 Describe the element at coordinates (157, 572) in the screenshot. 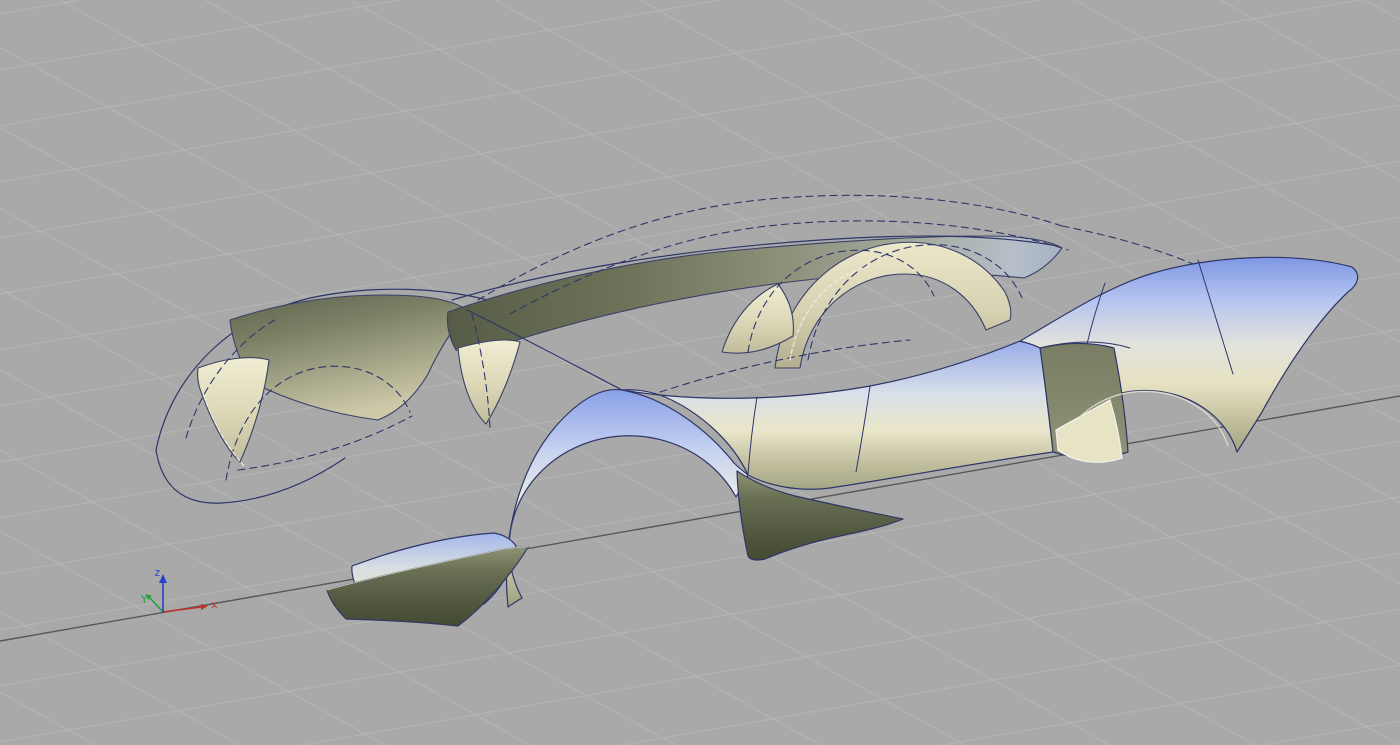

I see `z-axis-label: z` at that location.